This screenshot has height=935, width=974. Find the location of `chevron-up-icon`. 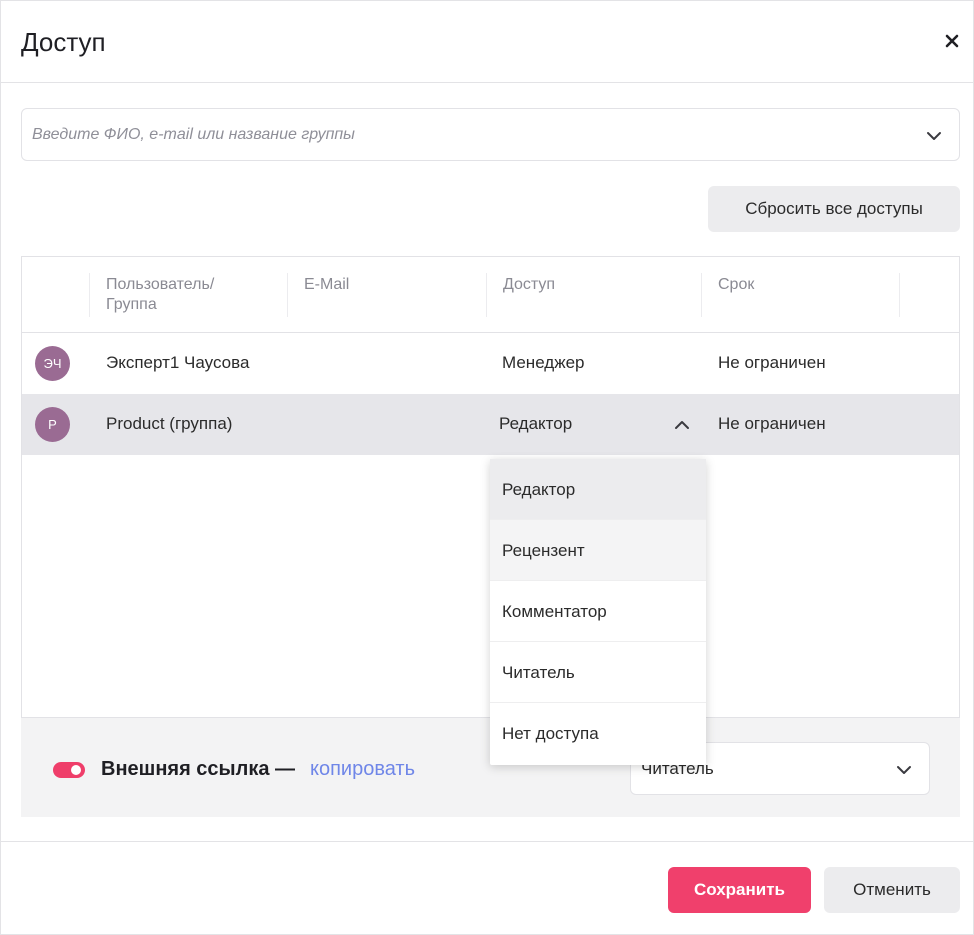

chevron-up-icon is located at coordinates (682, 425).